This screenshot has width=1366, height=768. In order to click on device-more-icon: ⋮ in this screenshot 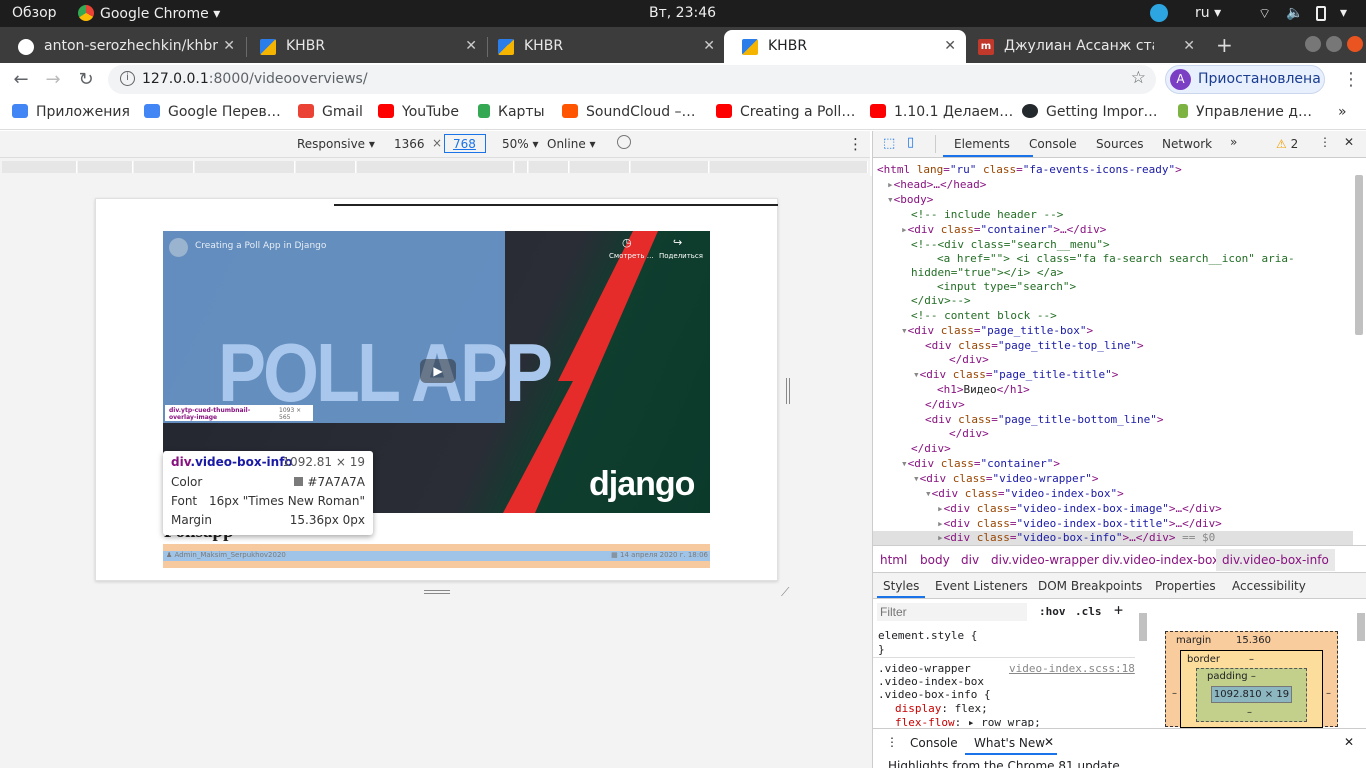, I will do `click(855, 144)`.